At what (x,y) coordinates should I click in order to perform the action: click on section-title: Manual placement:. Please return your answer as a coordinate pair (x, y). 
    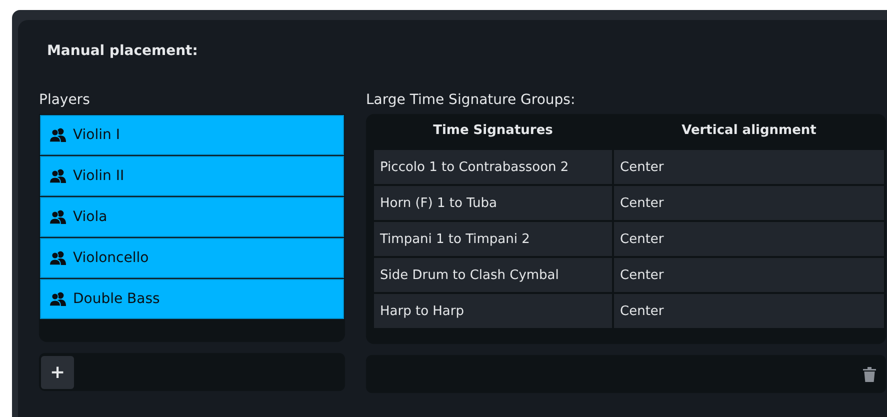
    Looking at the image, I should click on (123, 52).